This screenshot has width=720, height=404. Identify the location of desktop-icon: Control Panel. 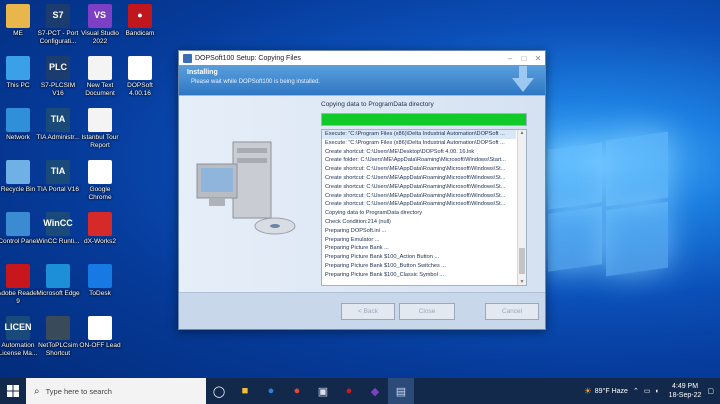
(20, 229).